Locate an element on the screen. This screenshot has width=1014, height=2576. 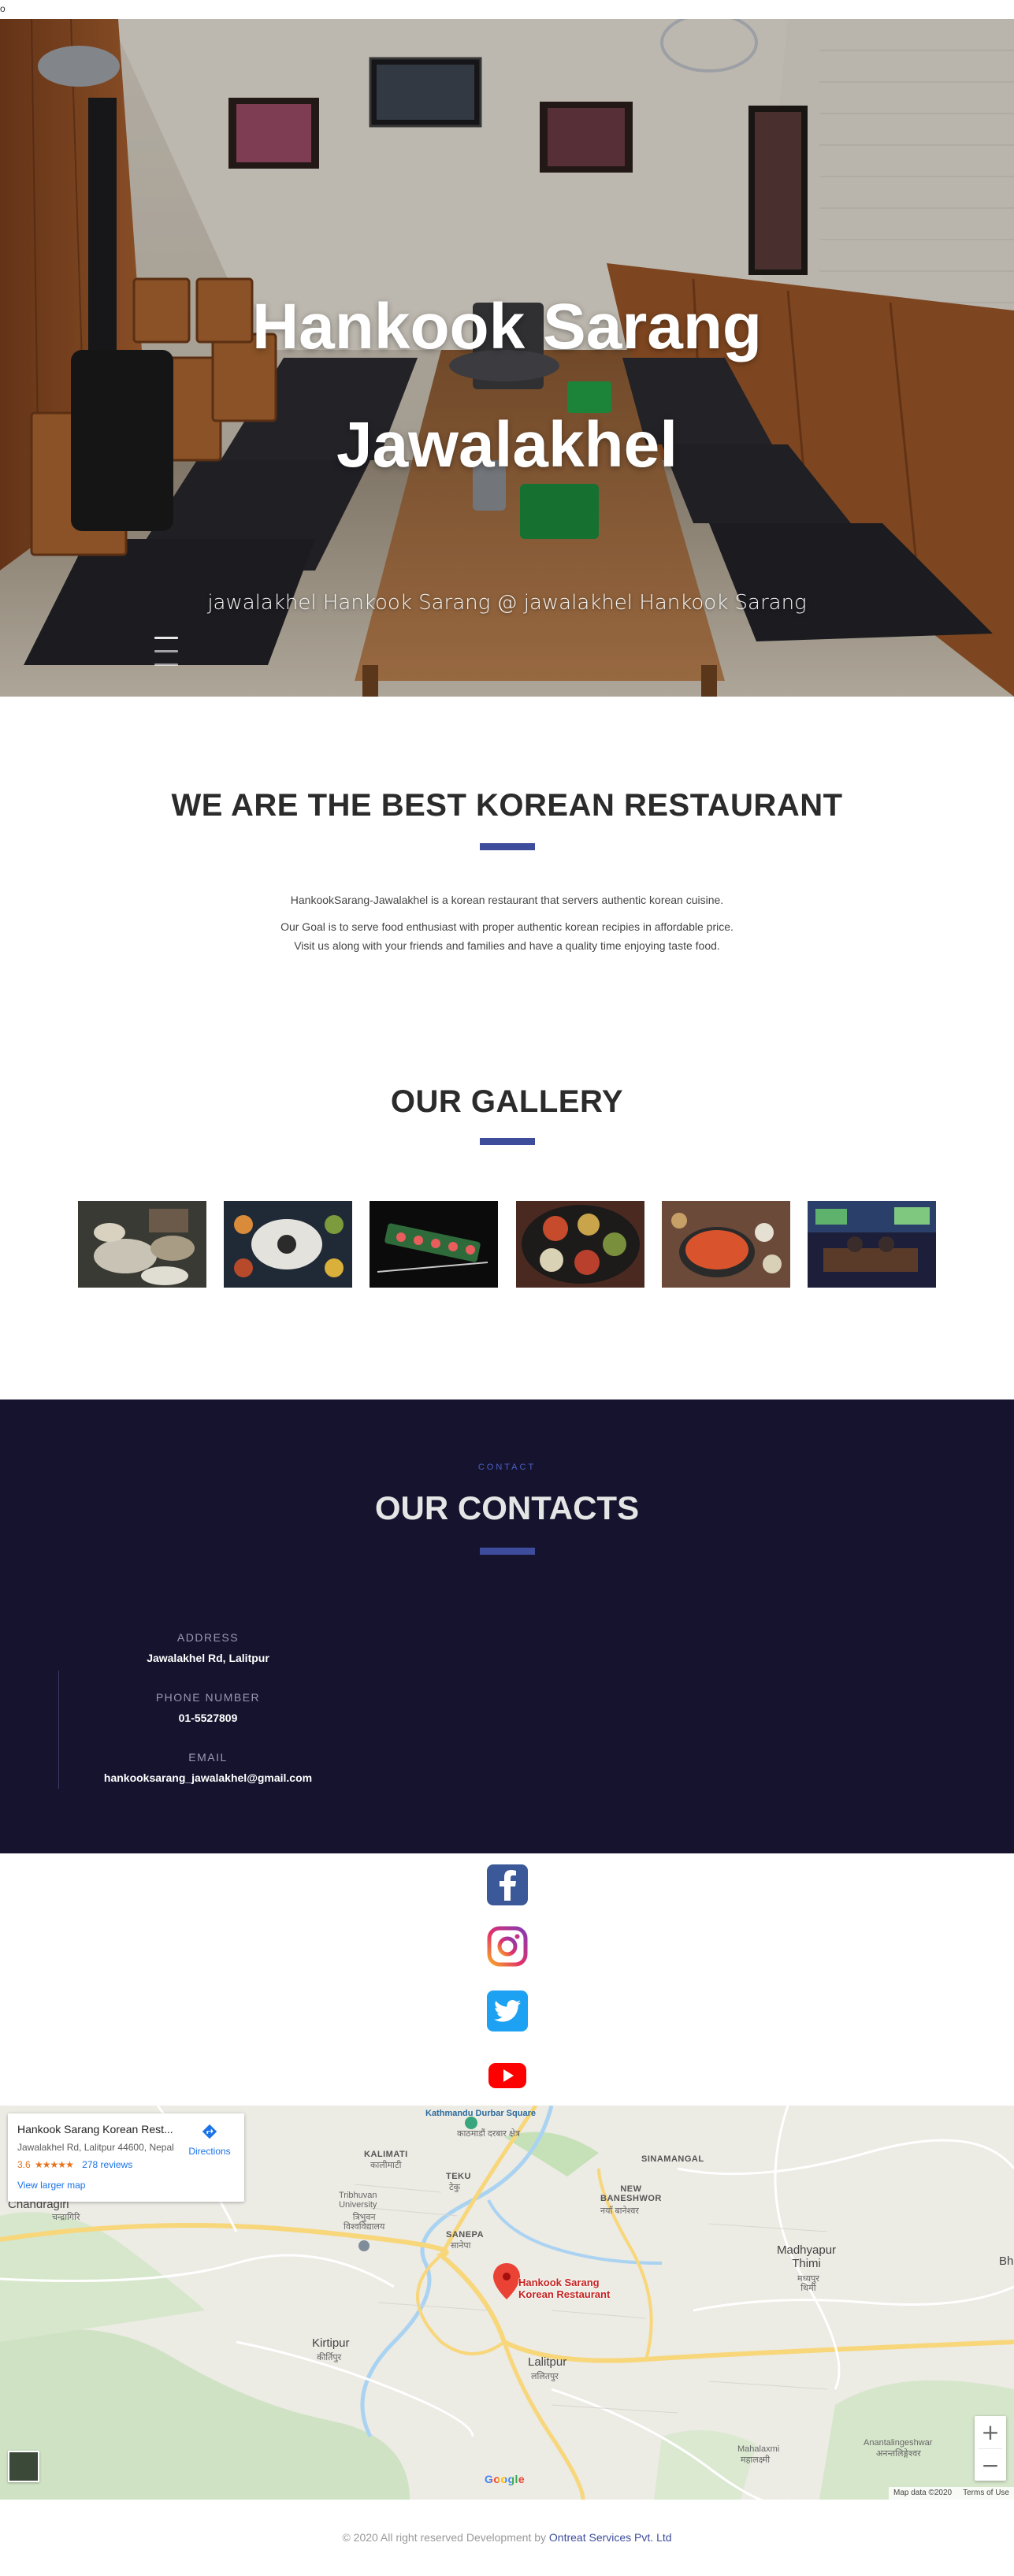
map-label-kalimati: KALIMATI is located at coordinates (386, 2154).